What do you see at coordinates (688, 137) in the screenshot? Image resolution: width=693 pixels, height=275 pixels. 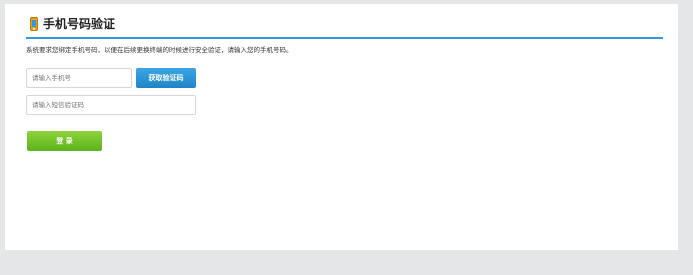 I see `page-scrollbar` at bounding box center [688, 137].